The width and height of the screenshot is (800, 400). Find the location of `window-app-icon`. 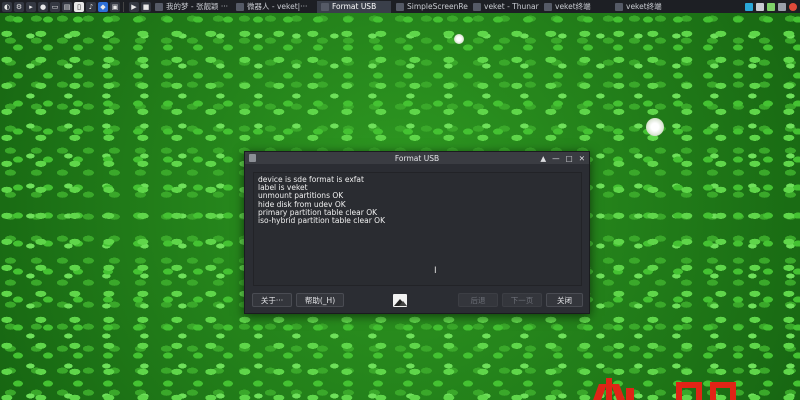

window-app-icon is located at coordinates (252, 158).